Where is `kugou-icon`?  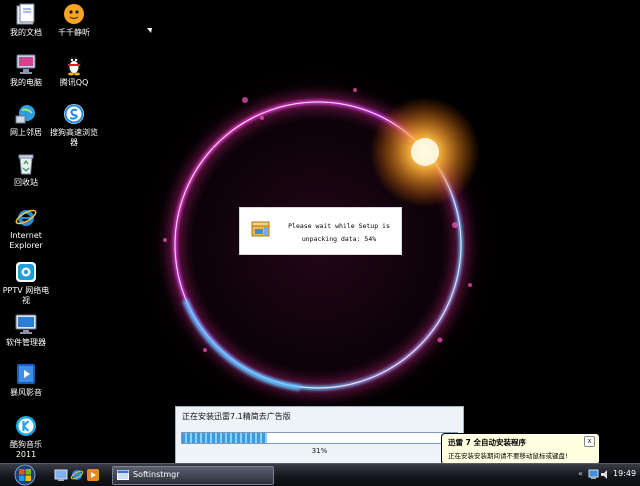
kugou-icon is located at coordinates (26, 426).